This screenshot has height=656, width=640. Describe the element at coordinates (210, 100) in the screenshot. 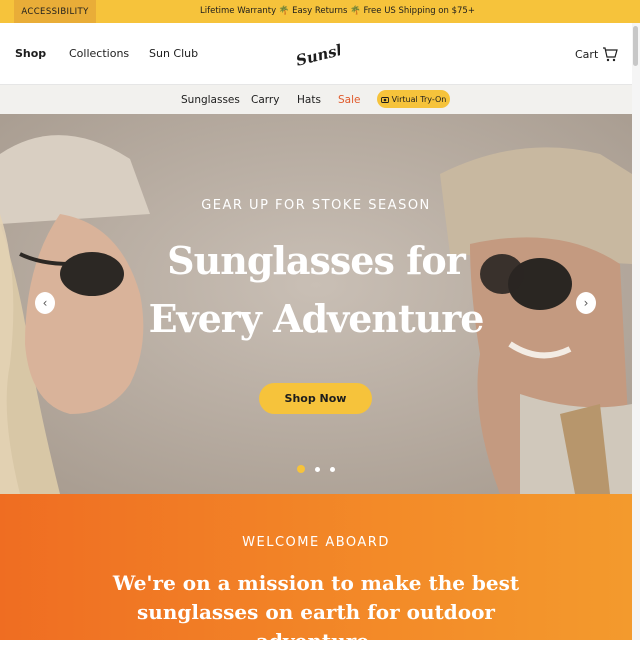

I see `subnav-sunglasses: Sunglasses` at that location.